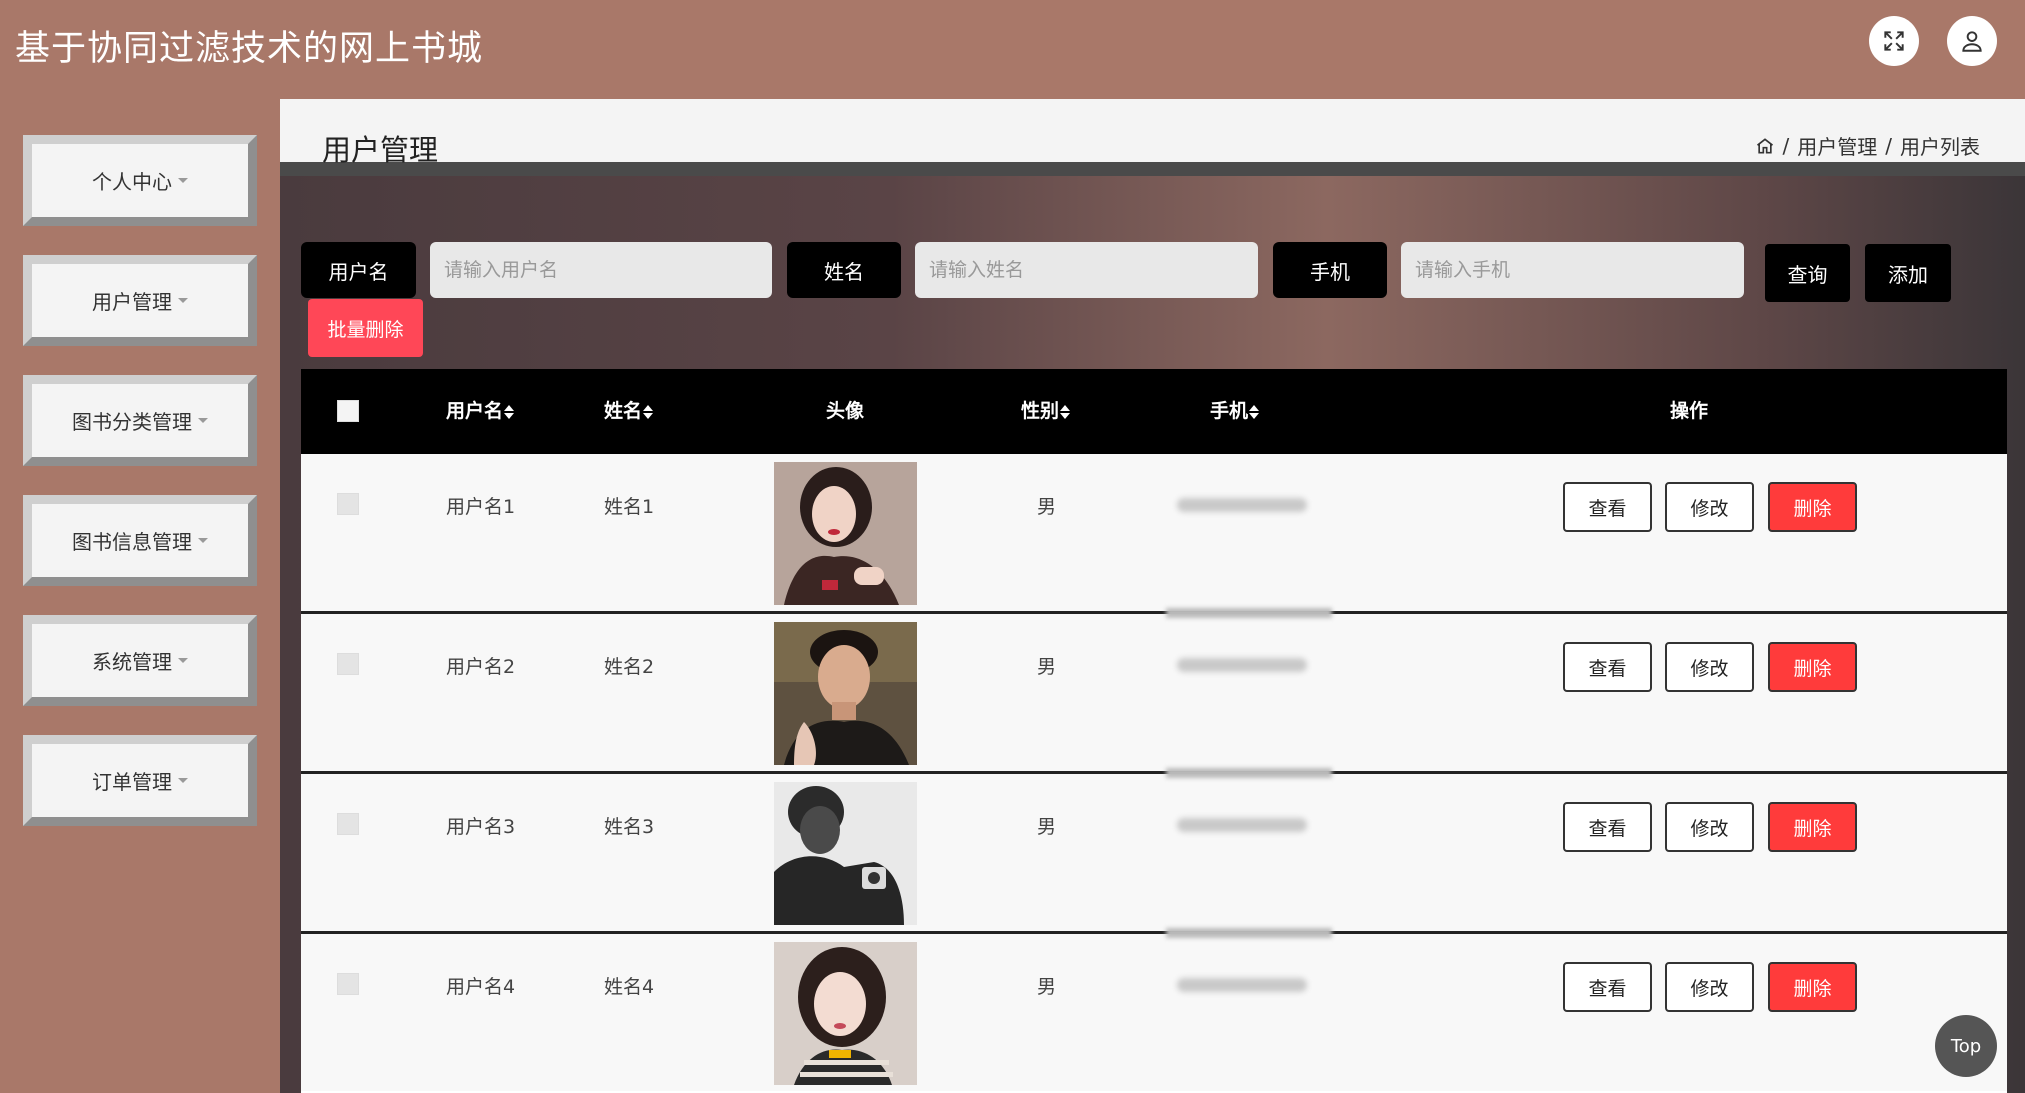 The height and width of the screenshot is (1093, 2025). Describe the element at coordinates (365, 328) in the screenshot. I see `batch-delete-button: 批量删除` at that location.